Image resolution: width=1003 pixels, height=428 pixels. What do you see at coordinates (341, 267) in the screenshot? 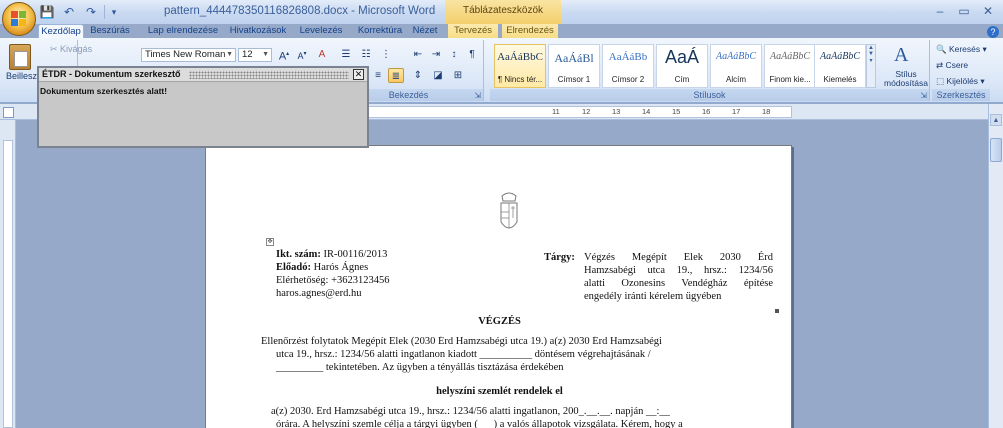
I see `eloado-value: Harós Ágnes` at bounding box center [341, 267].